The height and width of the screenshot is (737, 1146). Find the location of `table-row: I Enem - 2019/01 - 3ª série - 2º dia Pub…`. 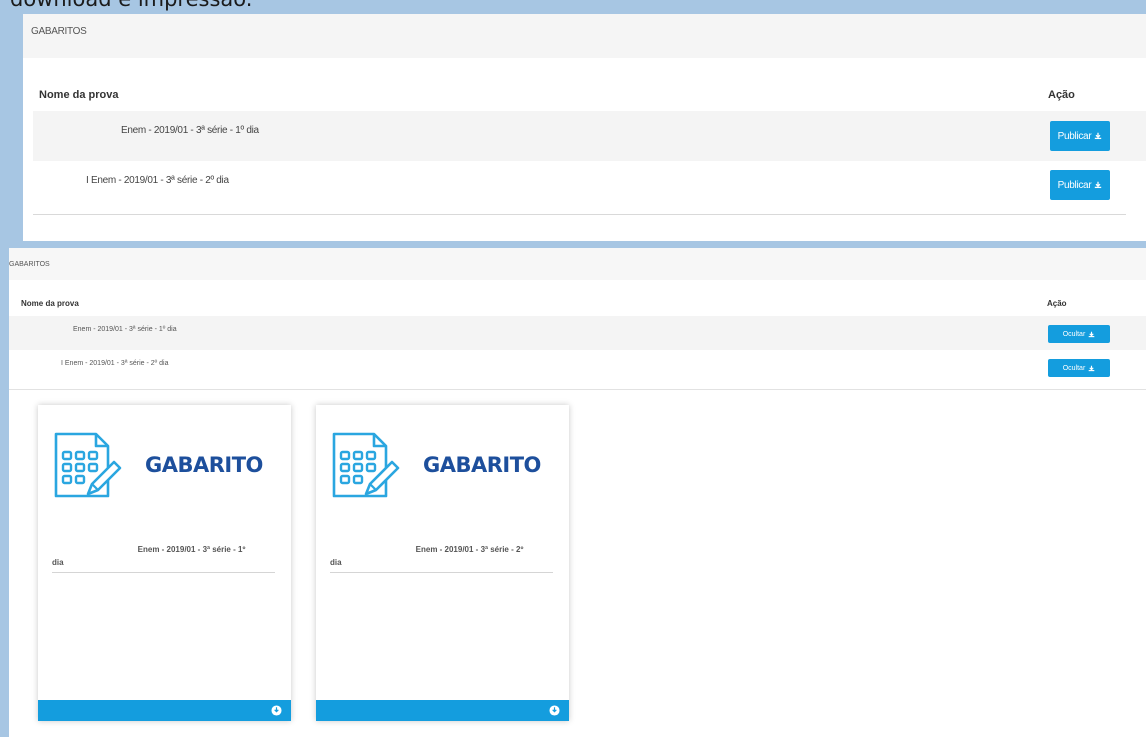

table-row: I Enem - 2019/01 - 3ª série - 2º dia Pub… is located at coordinates (589, 186).